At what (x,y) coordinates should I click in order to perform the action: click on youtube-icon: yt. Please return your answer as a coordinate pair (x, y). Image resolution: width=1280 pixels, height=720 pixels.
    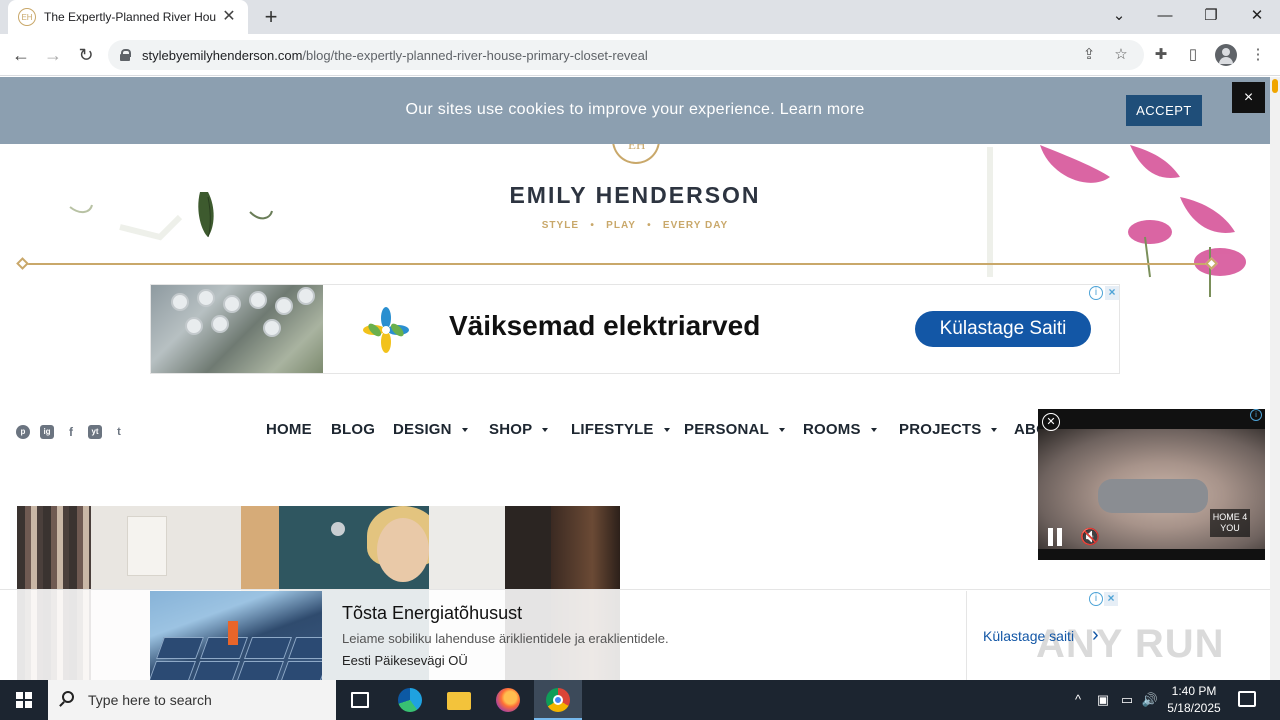
    Looking at the image, I should click on (95, 432).